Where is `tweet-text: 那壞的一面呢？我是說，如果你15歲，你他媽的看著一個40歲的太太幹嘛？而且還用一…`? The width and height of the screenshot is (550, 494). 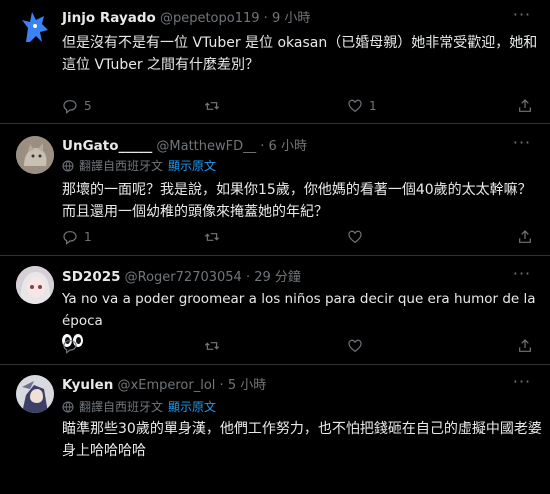 tweet-text: 那壞的一面呢？我是說，如果你15歲，你他媽的看著一個40歲的太太幹嘛？而且還用一… is located at coordinates (297, 201).